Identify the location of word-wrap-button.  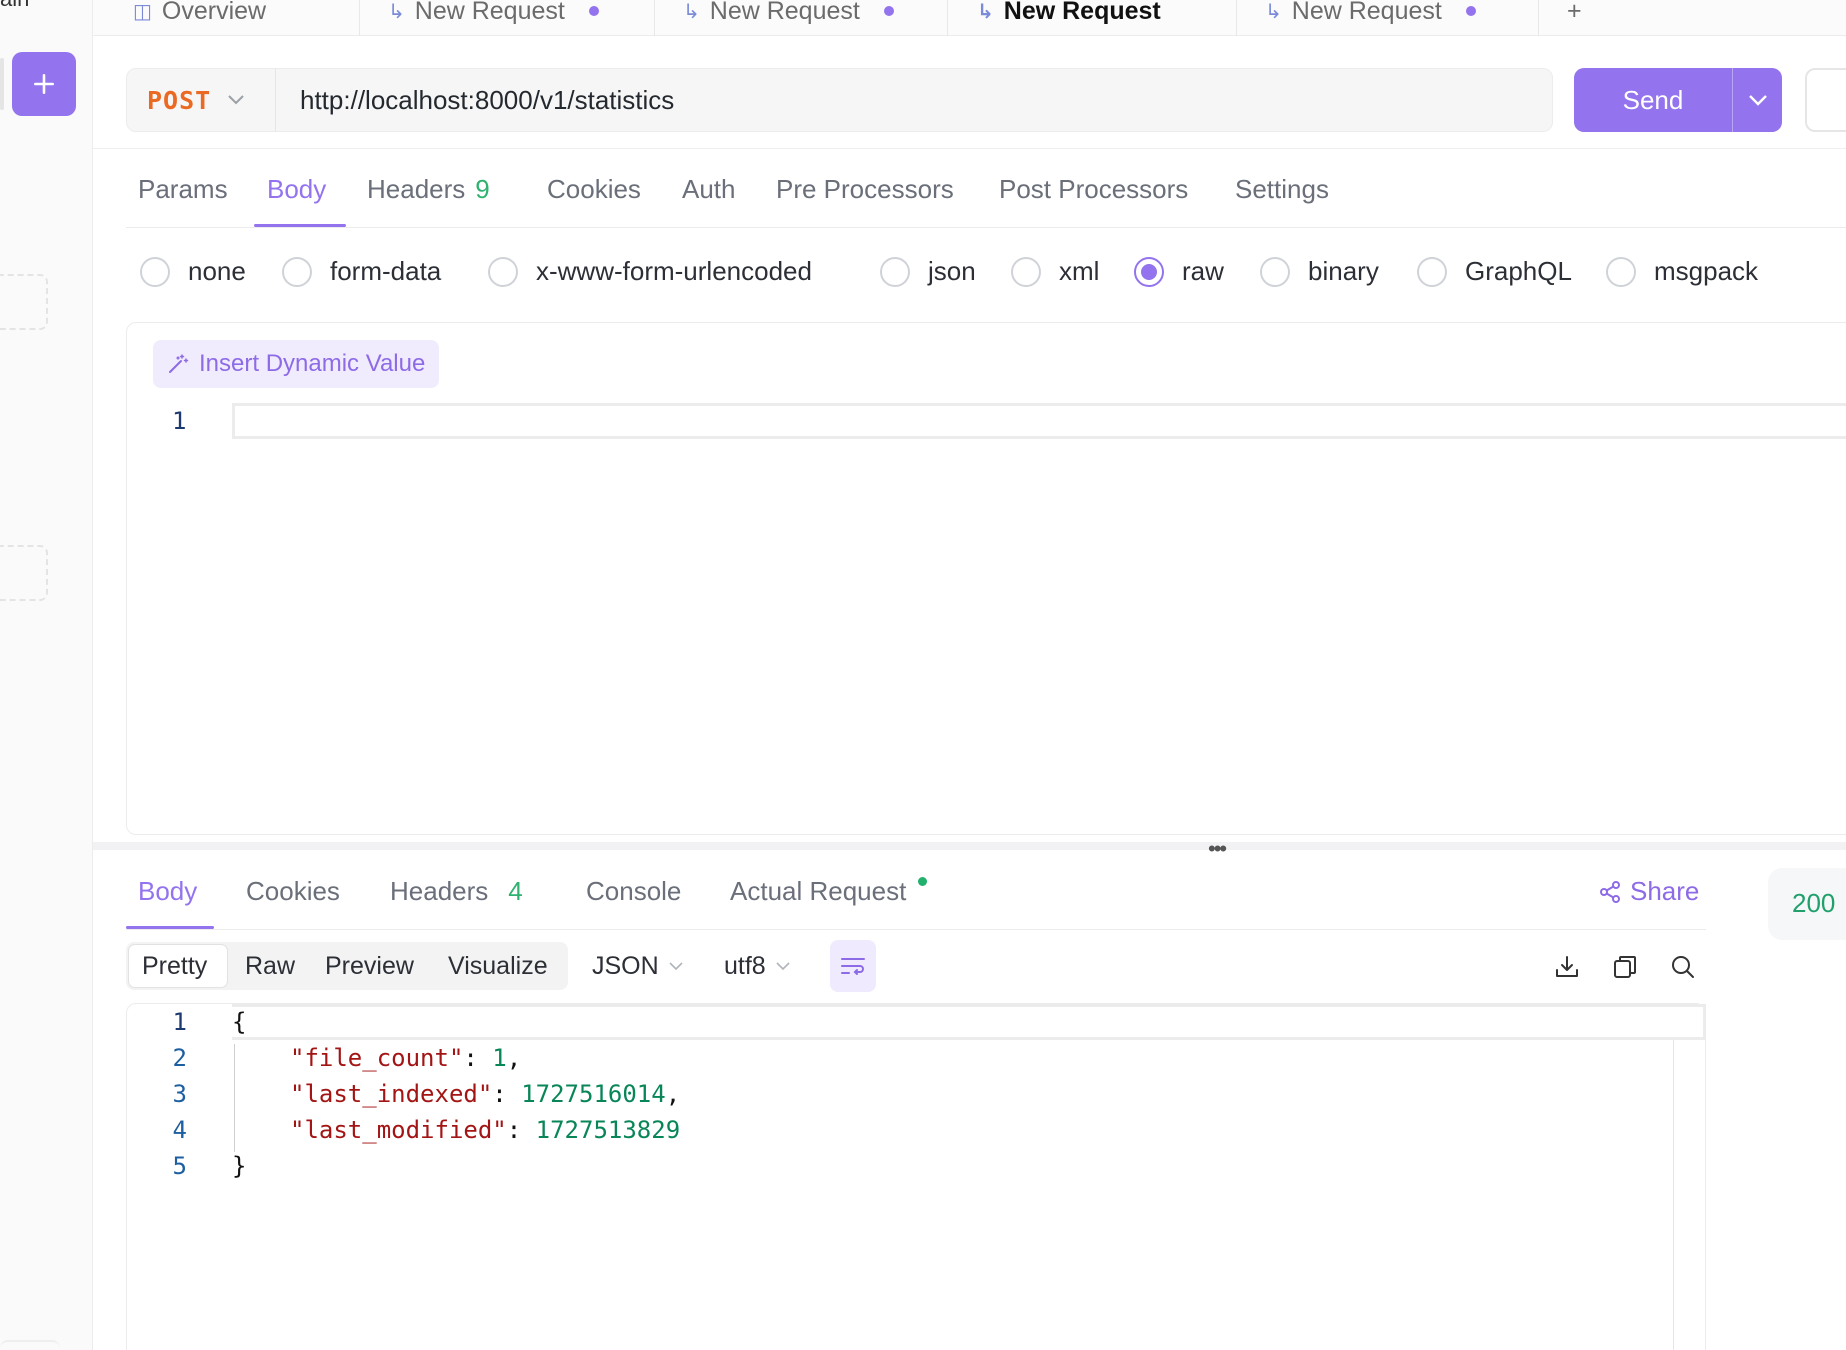
(853, 966).